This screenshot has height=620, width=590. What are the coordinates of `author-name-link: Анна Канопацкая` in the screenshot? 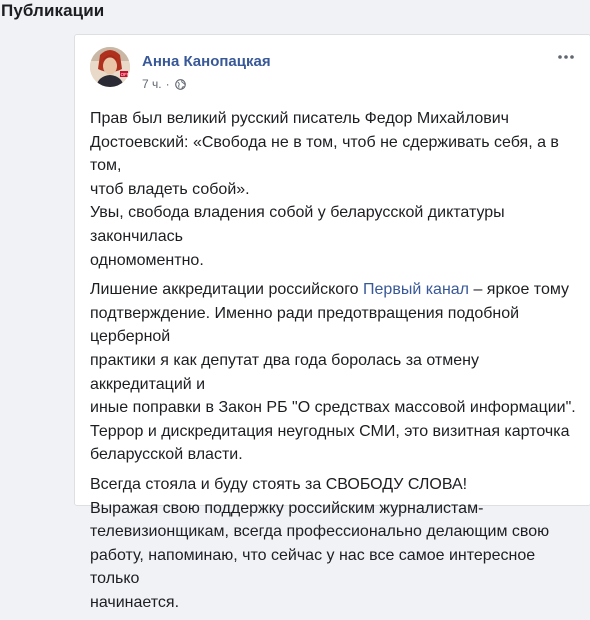 It's located at (206, 61).